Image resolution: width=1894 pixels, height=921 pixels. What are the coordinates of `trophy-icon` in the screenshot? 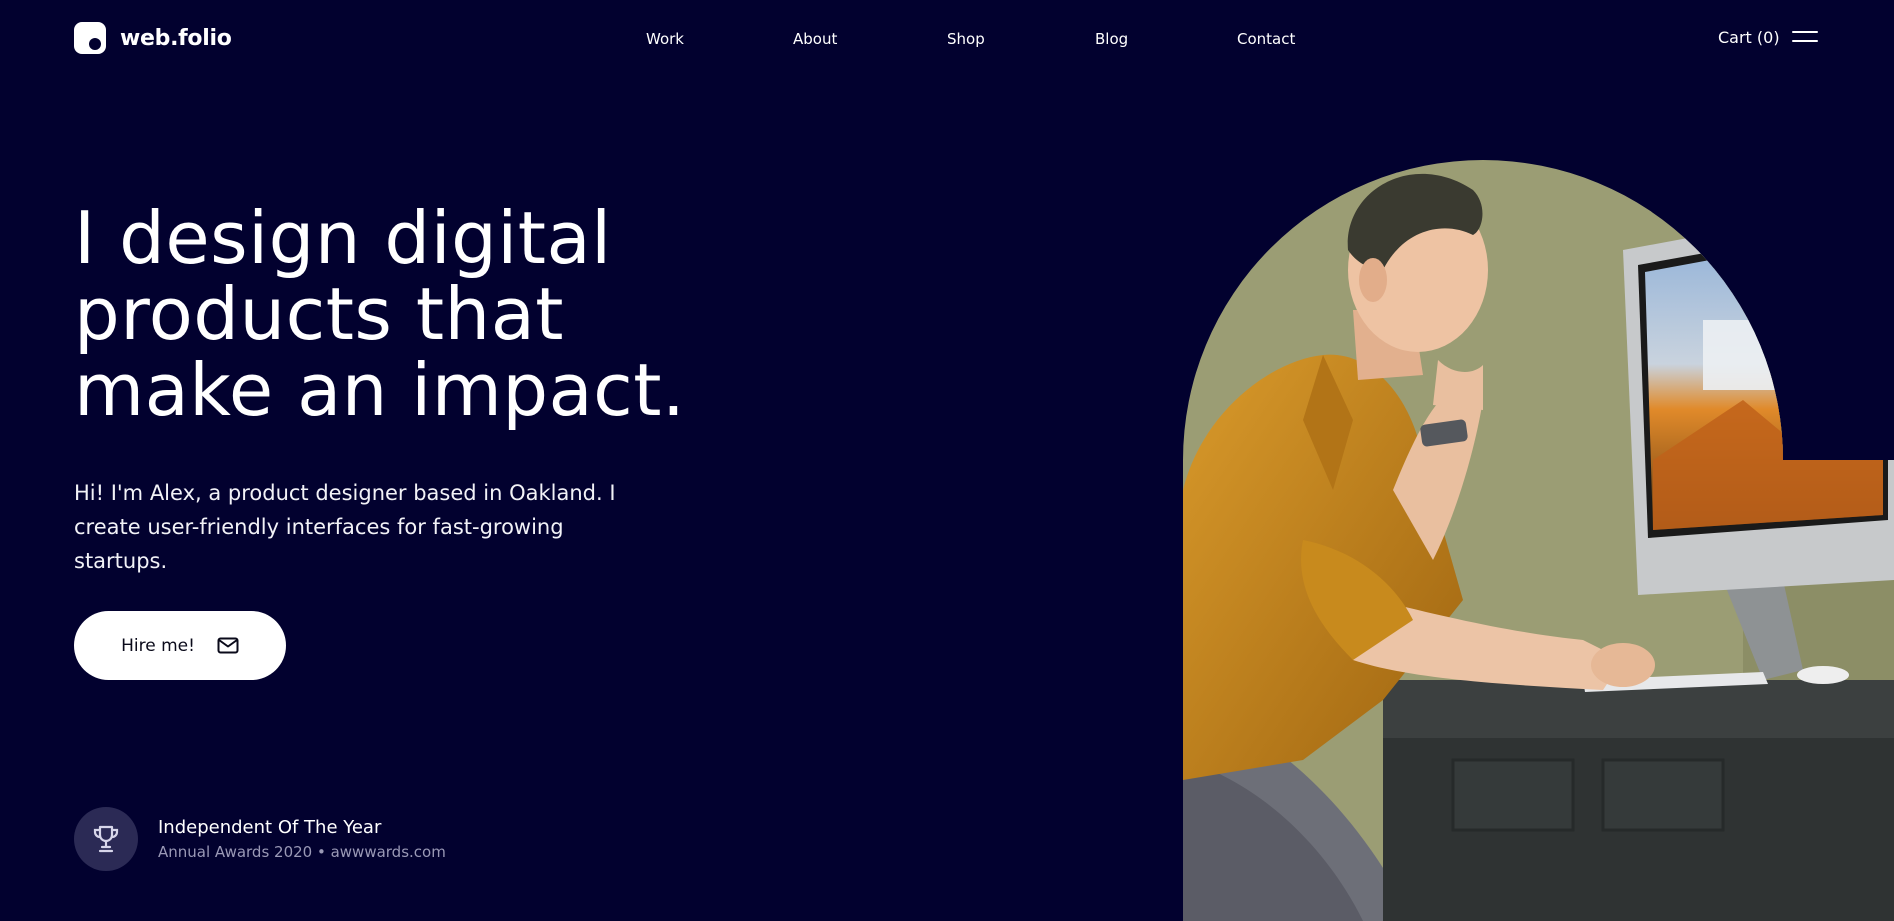 It's located at (106, 839).